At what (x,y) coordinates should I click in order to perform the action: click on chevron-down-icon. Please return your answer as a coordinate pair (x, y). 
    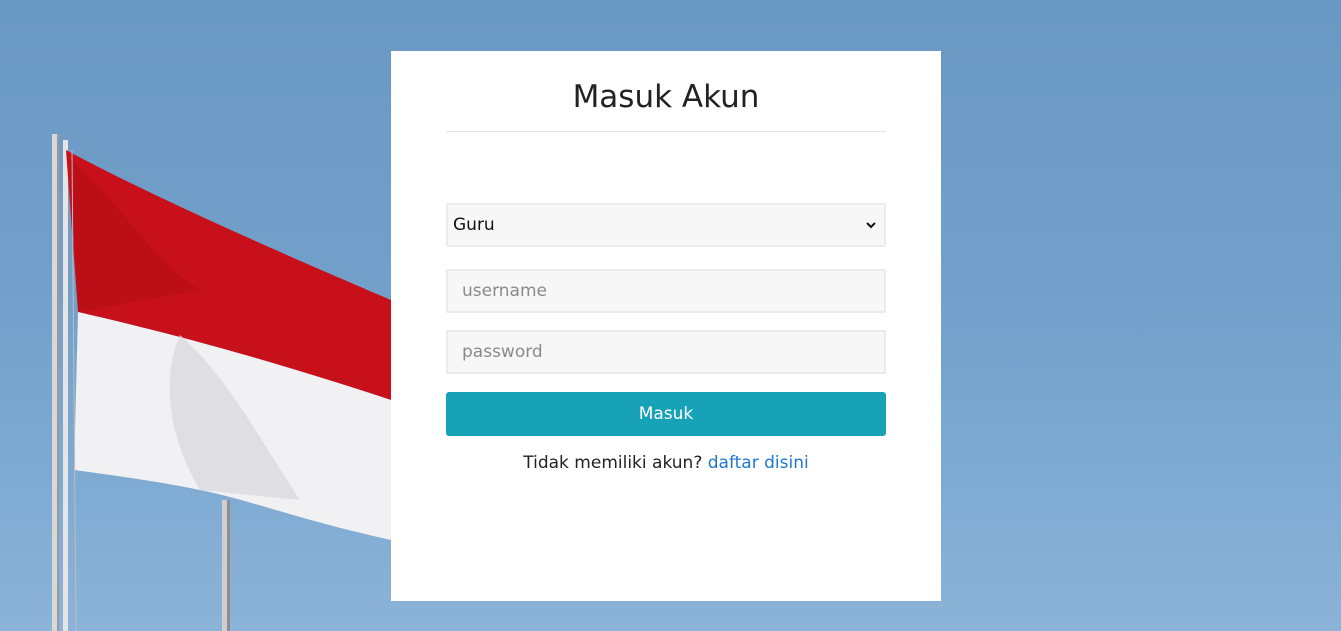
    Looking at the image, I should click on (871, 225).